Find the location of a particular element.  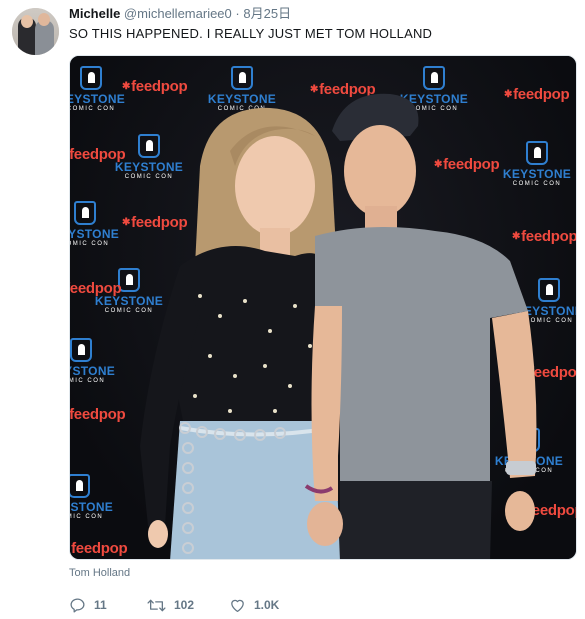

author-name: Michelle is located at coordinates (94, 13).